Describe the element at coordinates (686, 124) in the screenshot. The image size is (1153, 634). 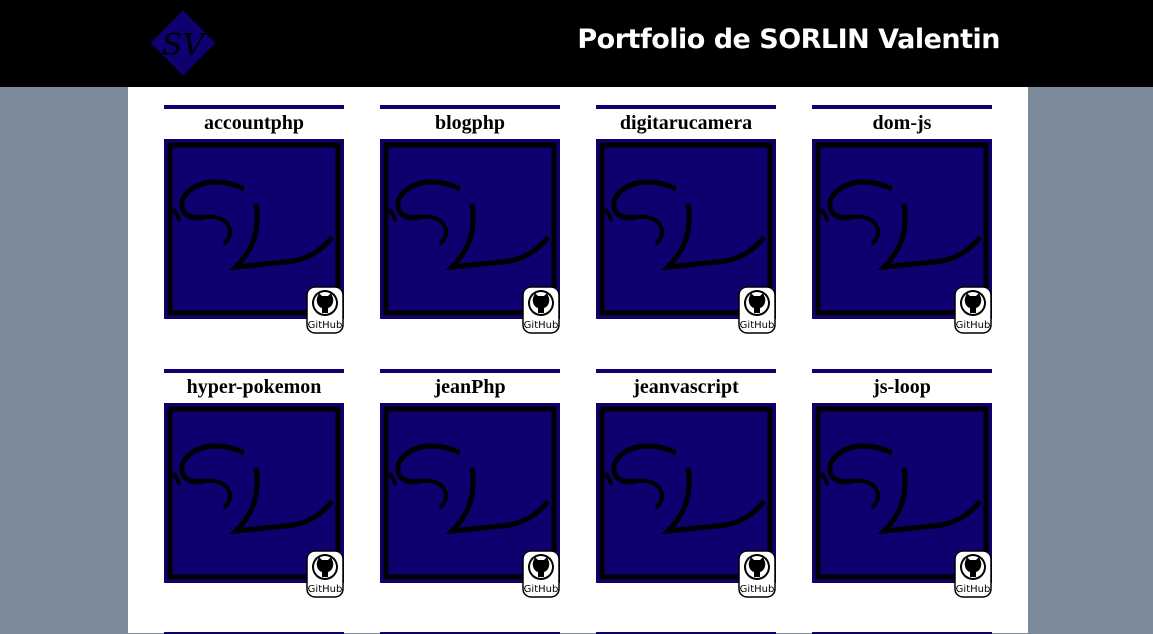
I see `project-title: digitarucamera` at that location.